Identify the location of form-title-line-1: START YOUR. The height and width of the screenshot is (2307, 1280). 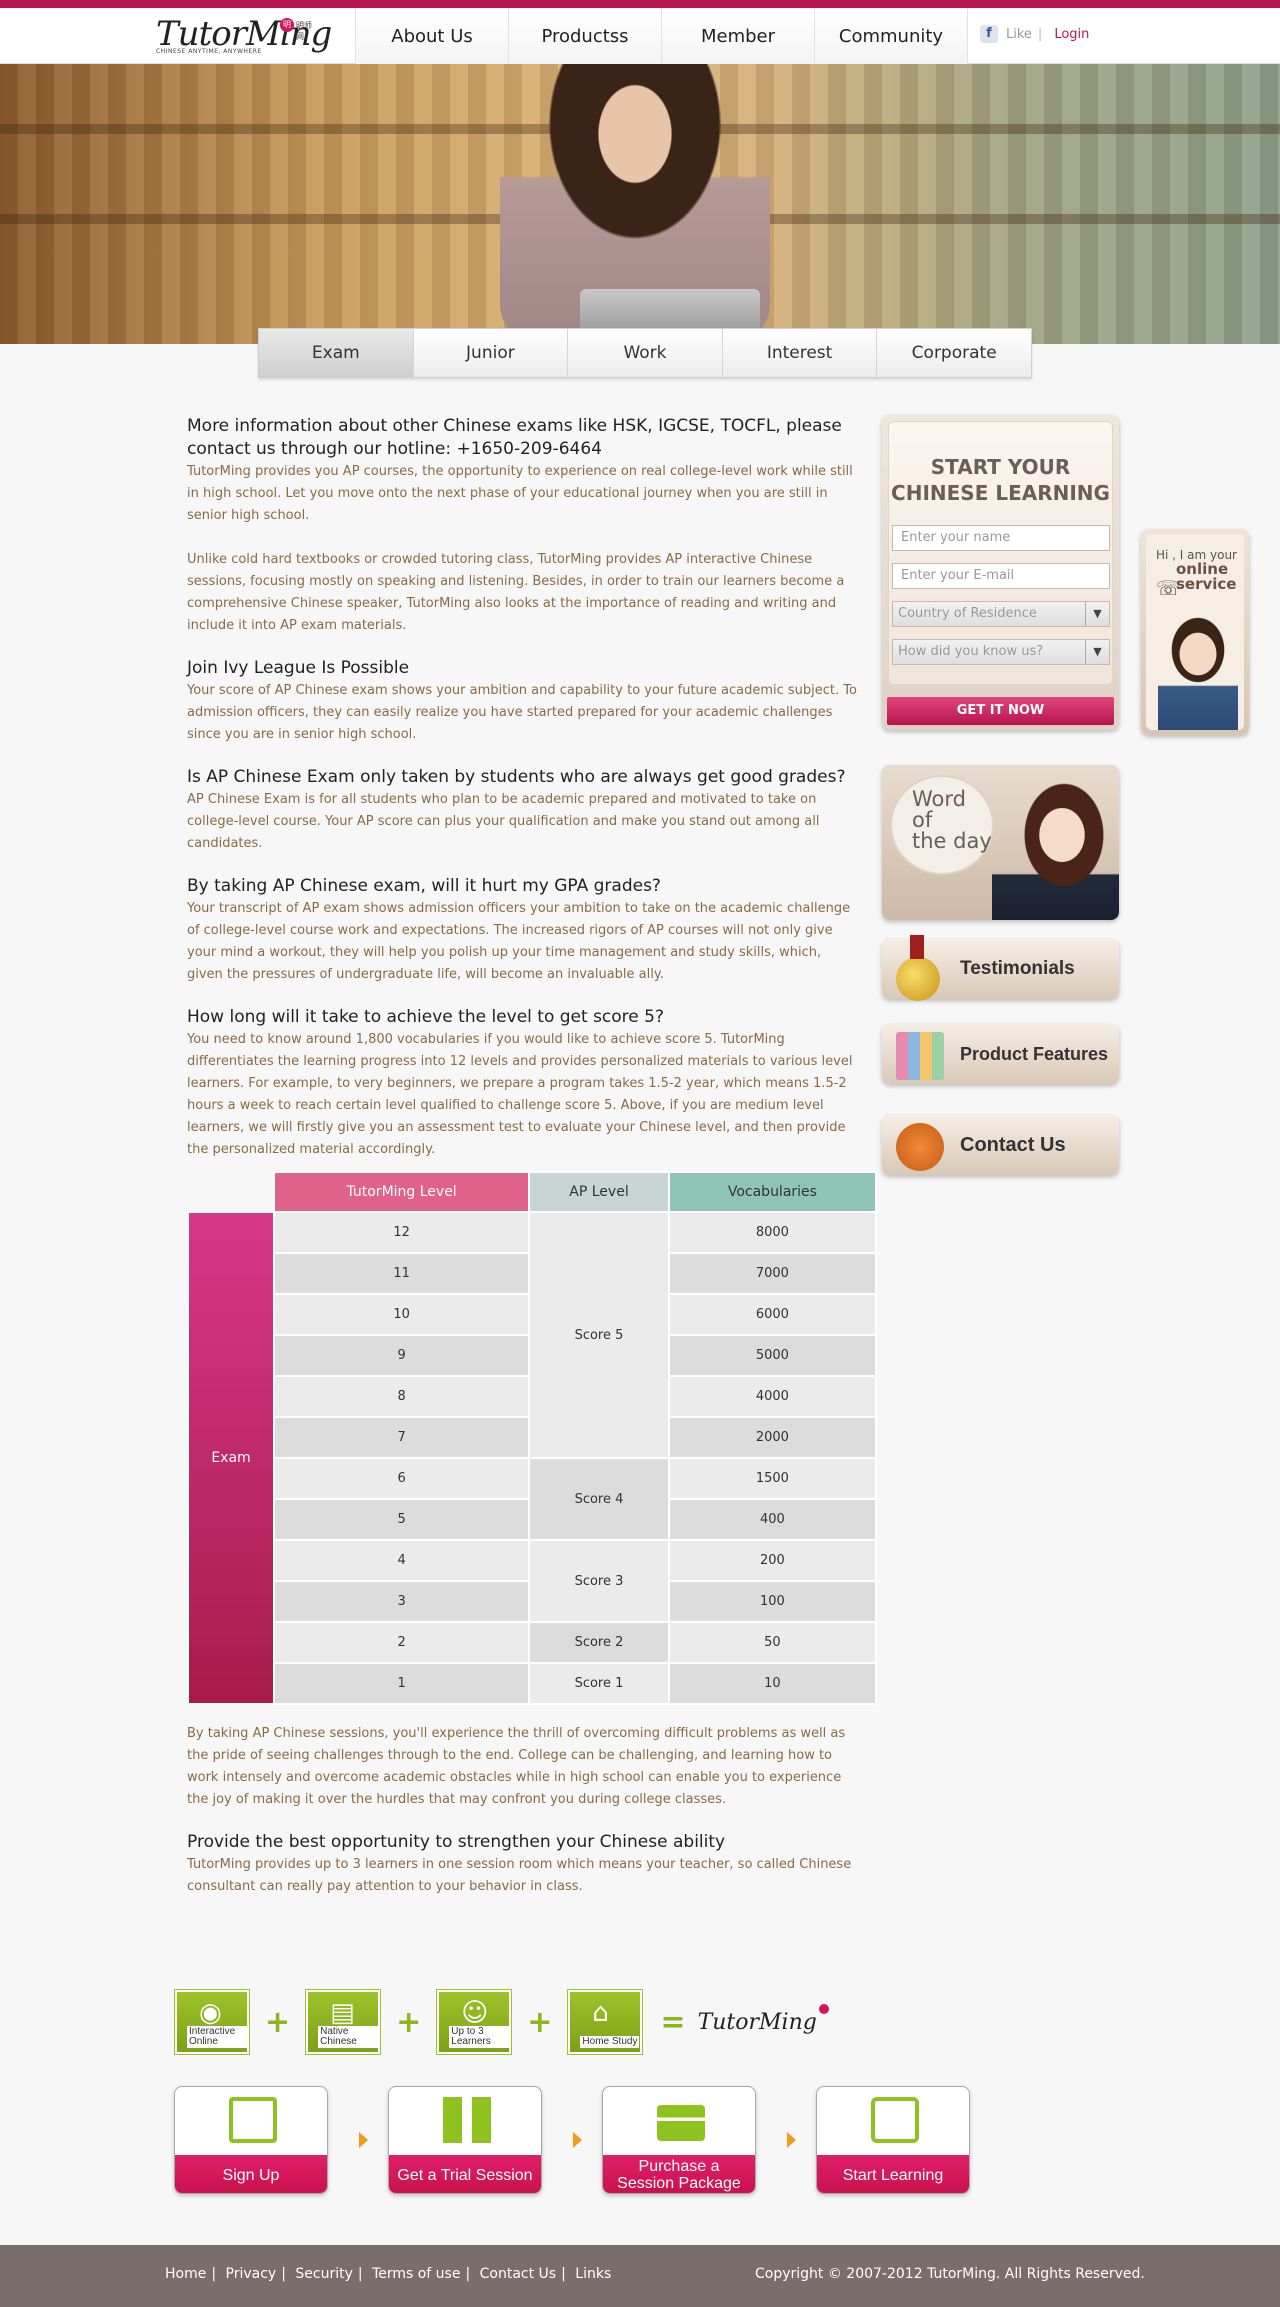
(1000, 467).